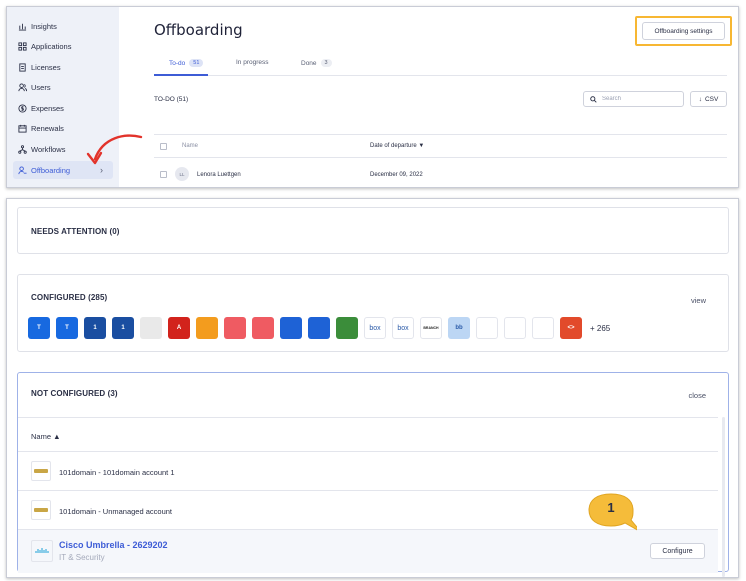 The height and width of the screenshot is (581, 746). What do you see at coordinates (44, 26) in the screenshot?
I see `sidebar-item-label: Insights` at bounding box center [44, 26].